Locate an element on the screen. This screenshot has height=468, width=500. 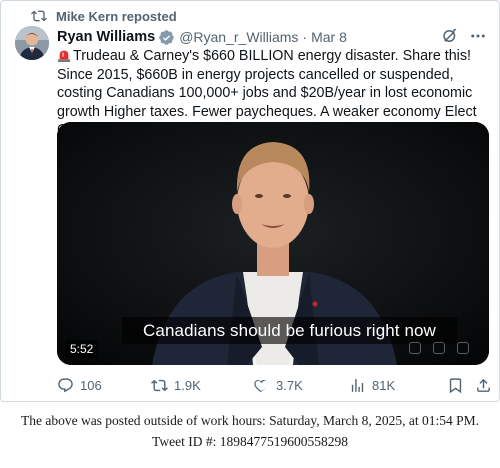
view-count: 81K is located at coordinates (384, 385).